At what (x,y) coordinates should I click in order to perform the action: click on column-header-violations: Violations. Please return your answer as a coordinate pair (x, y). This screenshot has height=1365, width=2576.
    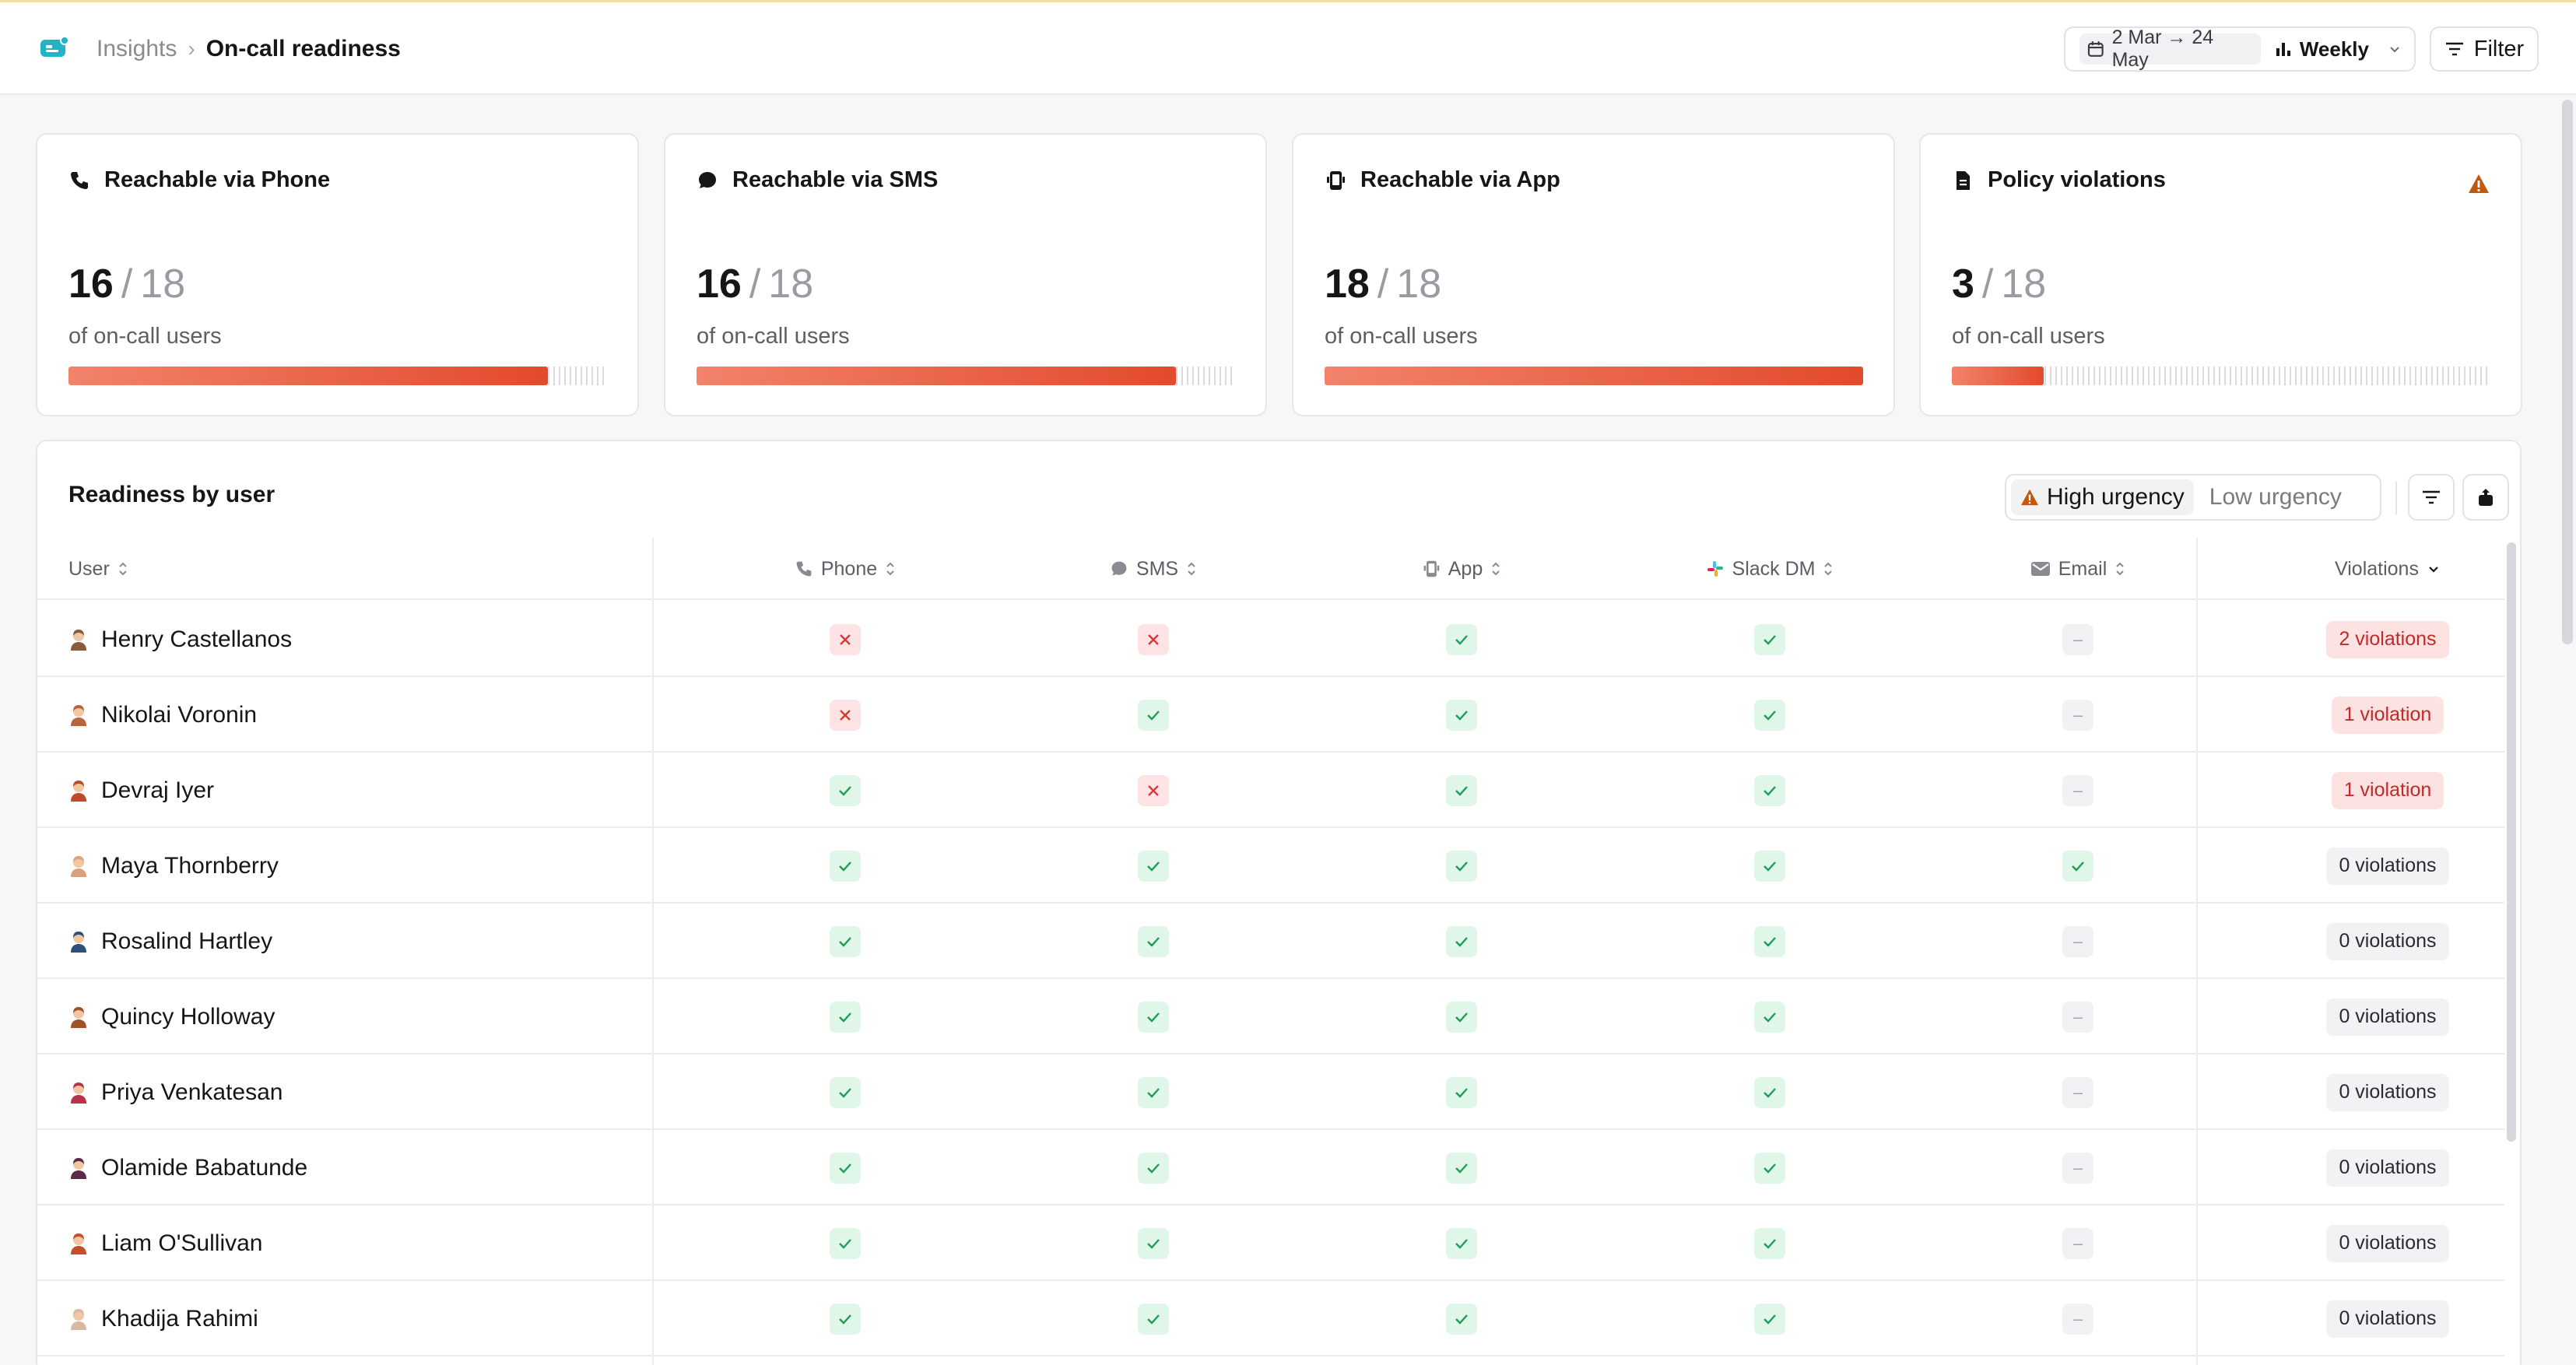
    Looking at the image, I should click on (2376, 569).